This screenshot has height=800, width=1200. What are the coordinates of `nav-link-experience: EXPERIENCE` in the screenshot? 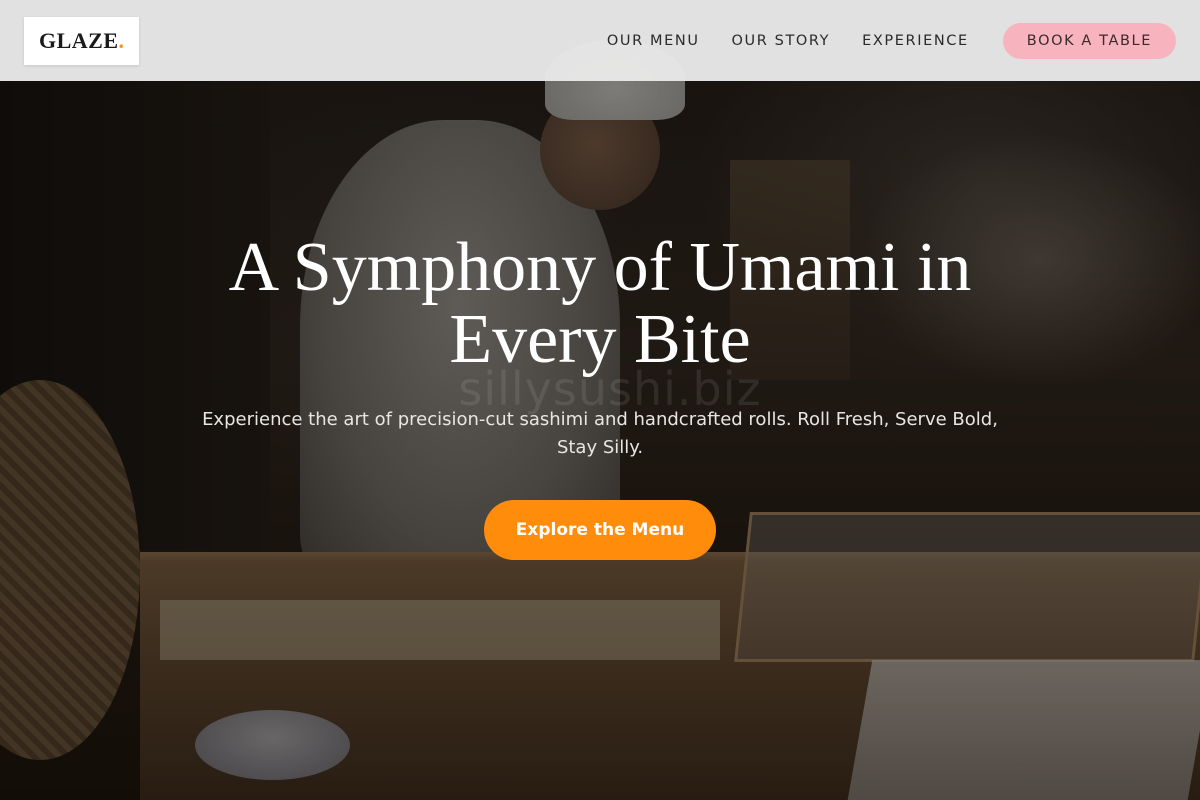 It's located at (915, 41).